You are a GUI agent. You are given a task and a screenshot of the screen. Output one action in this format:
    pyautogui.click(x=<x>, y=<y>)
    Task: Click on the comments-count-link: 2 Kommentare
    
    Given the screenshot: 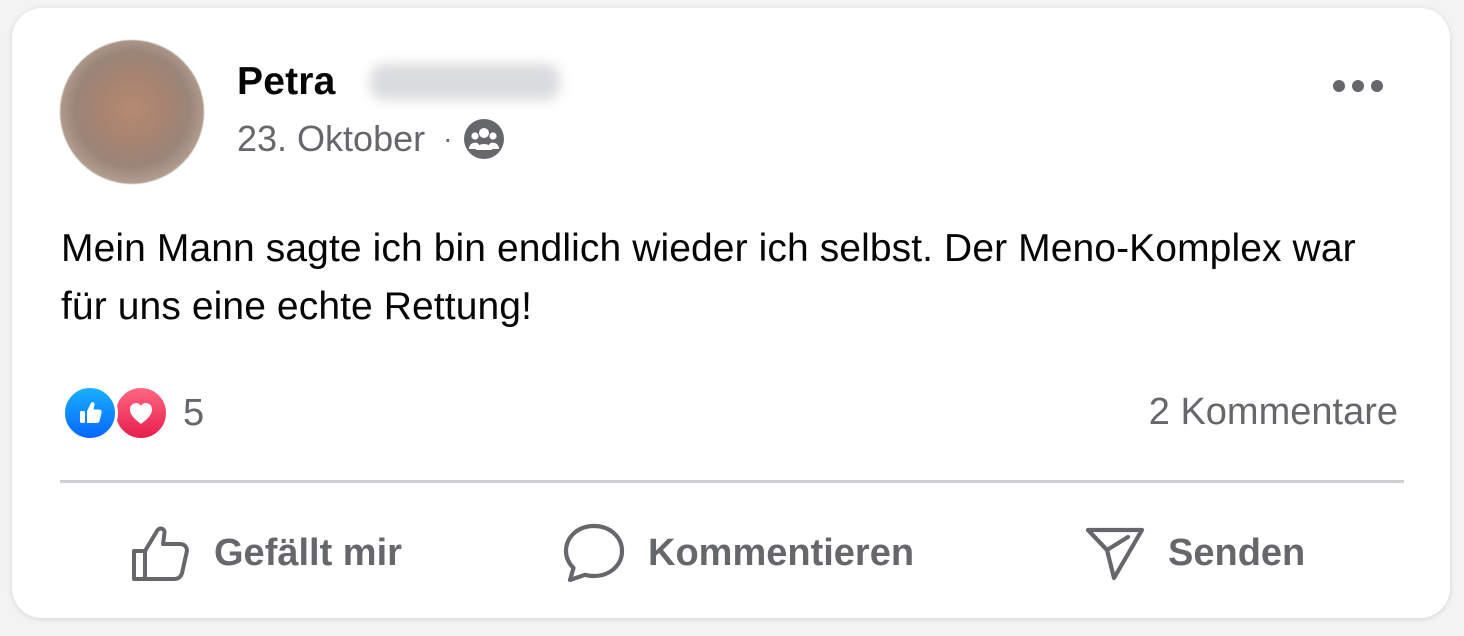 What is the action you would take?
    pyautogui.click(x=1273, y=412)
    